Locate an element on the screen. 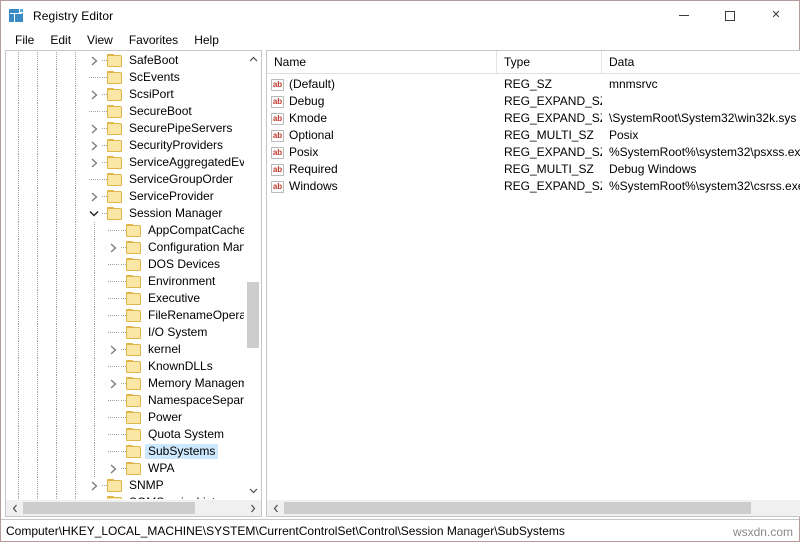 The height and width of the screenshot is (542, 800). menu-help: Help is located at coordinates (206, 40).